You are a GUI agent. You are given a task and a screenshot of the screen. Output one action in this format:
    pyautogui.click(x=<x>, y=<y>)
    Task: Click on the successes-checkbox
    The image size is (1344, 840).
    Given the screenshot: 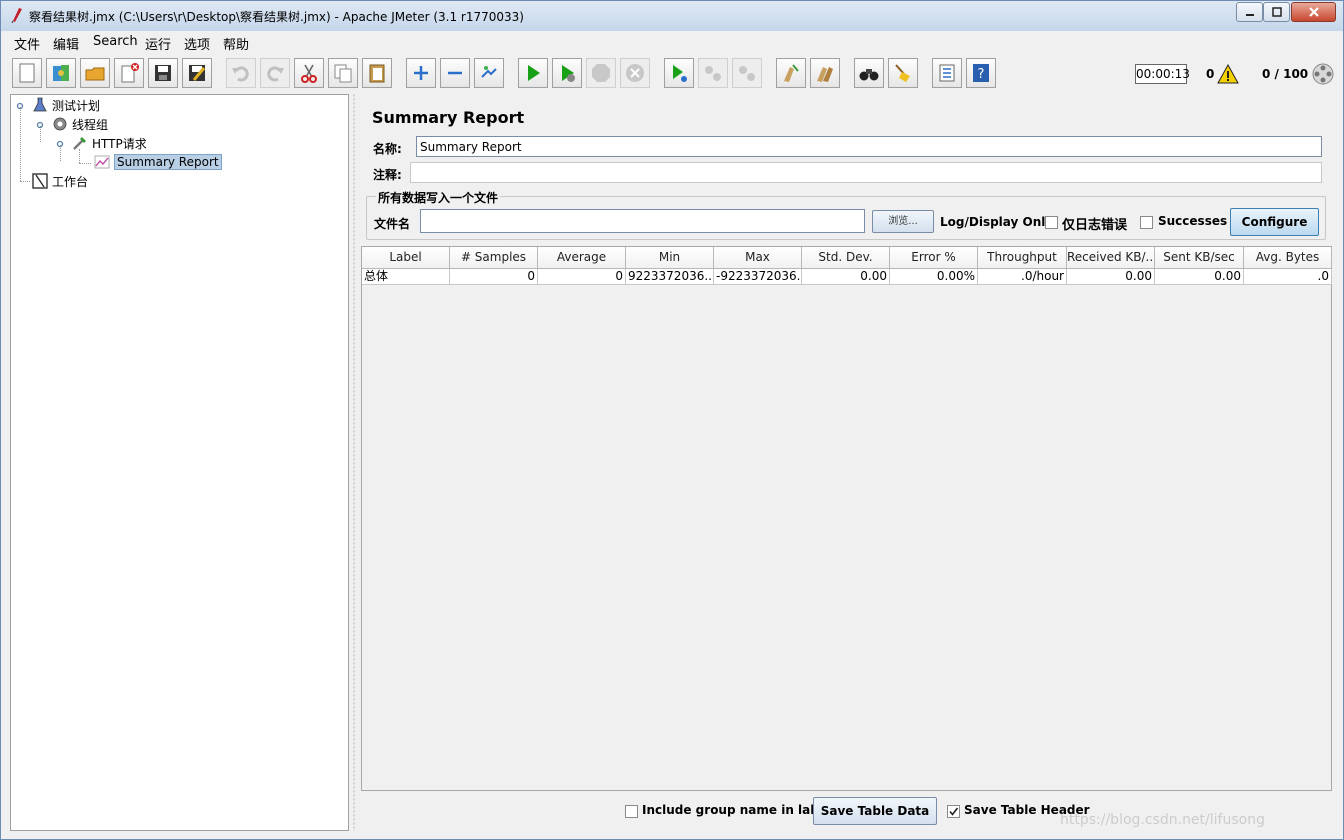 What is the action you would take?
    pyautogui.click(x=1146, y=222)
    